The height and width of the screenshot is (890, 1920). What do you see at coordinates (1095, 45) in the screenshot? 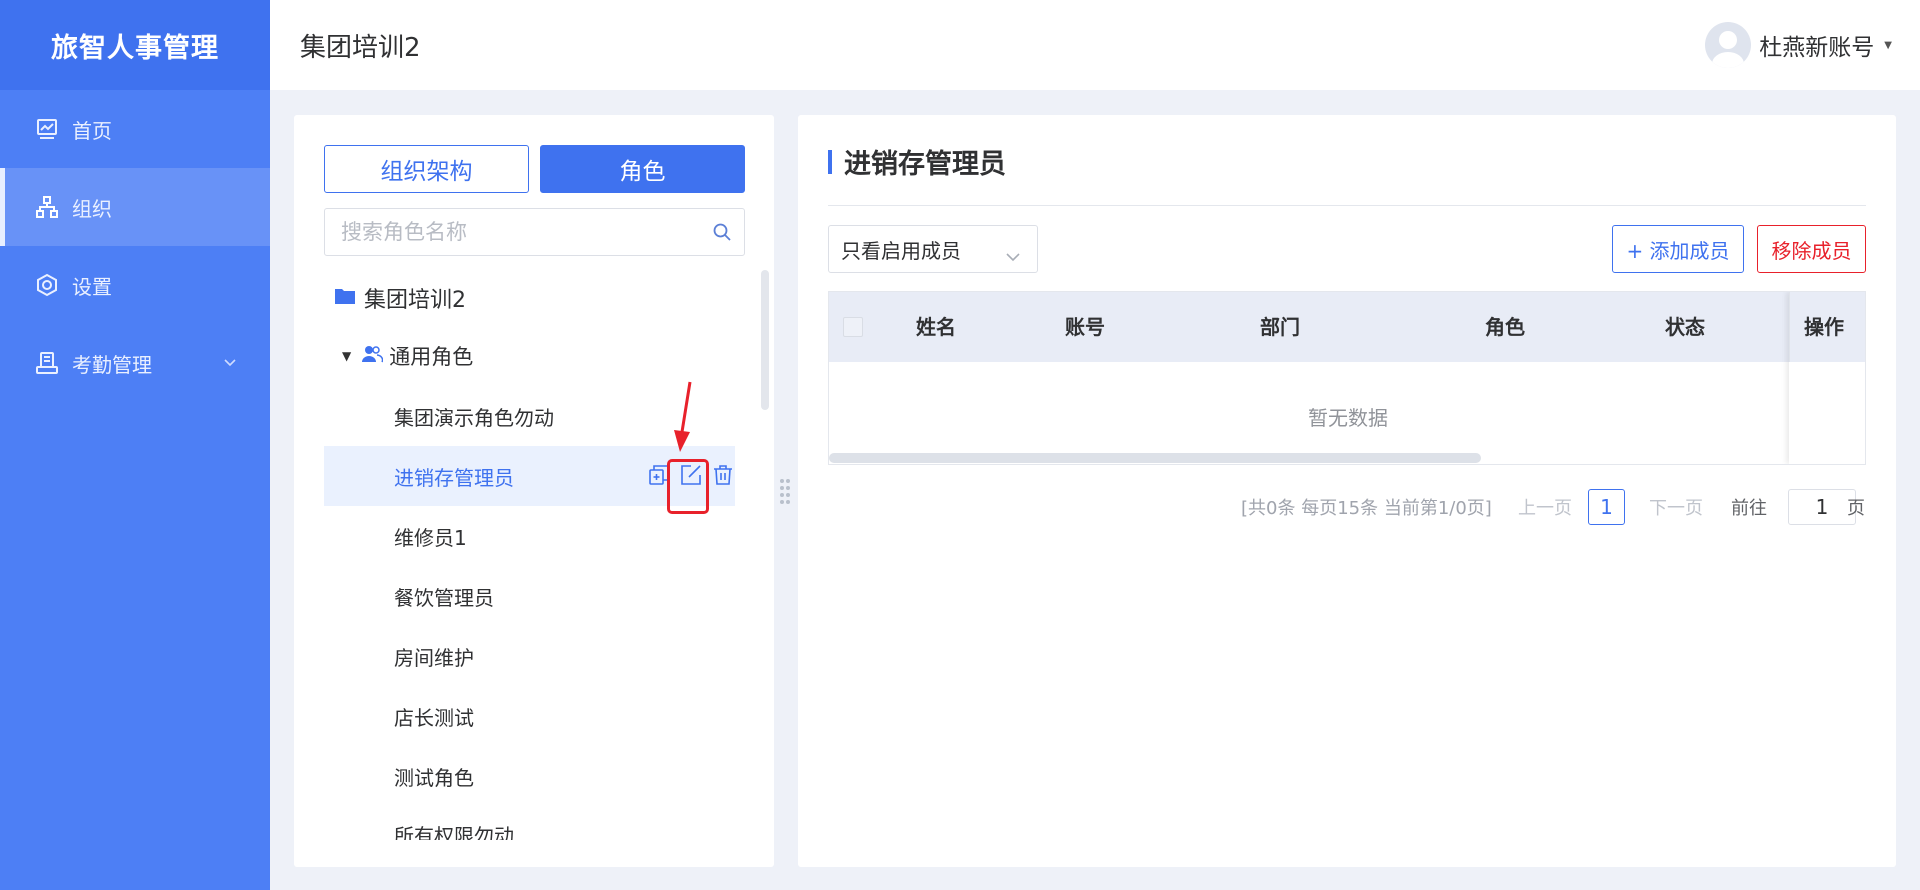
I see `top-header: 集团培训2 杜燕新账号 ▼` at bounding box center [1095, 45].